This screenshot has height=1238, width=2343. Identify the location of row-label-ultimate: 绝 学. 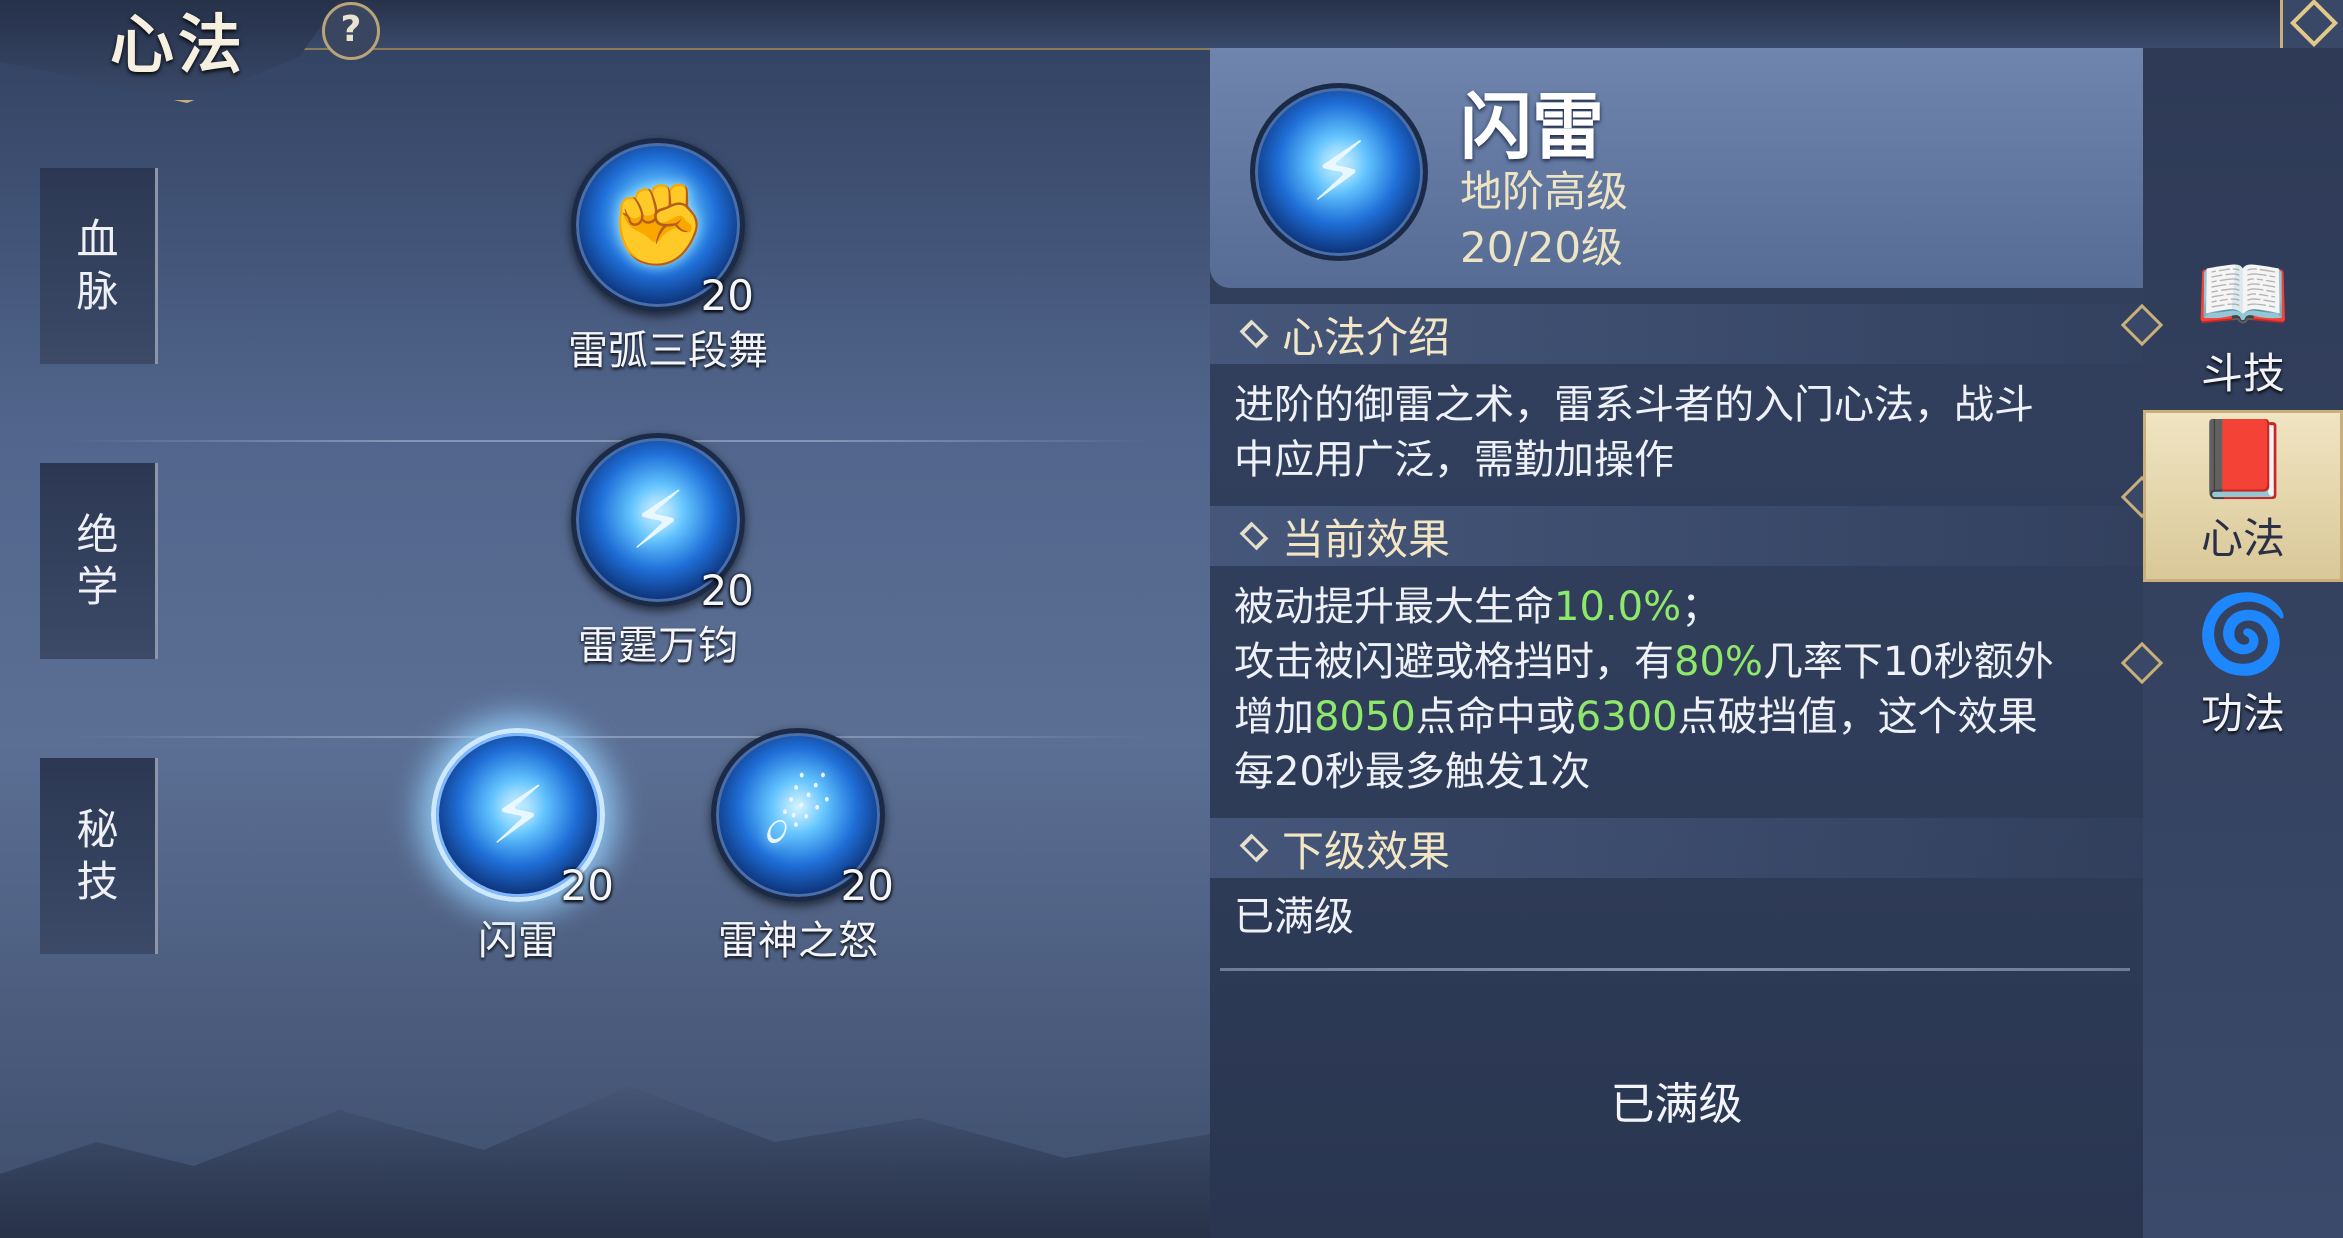
(99, 561).